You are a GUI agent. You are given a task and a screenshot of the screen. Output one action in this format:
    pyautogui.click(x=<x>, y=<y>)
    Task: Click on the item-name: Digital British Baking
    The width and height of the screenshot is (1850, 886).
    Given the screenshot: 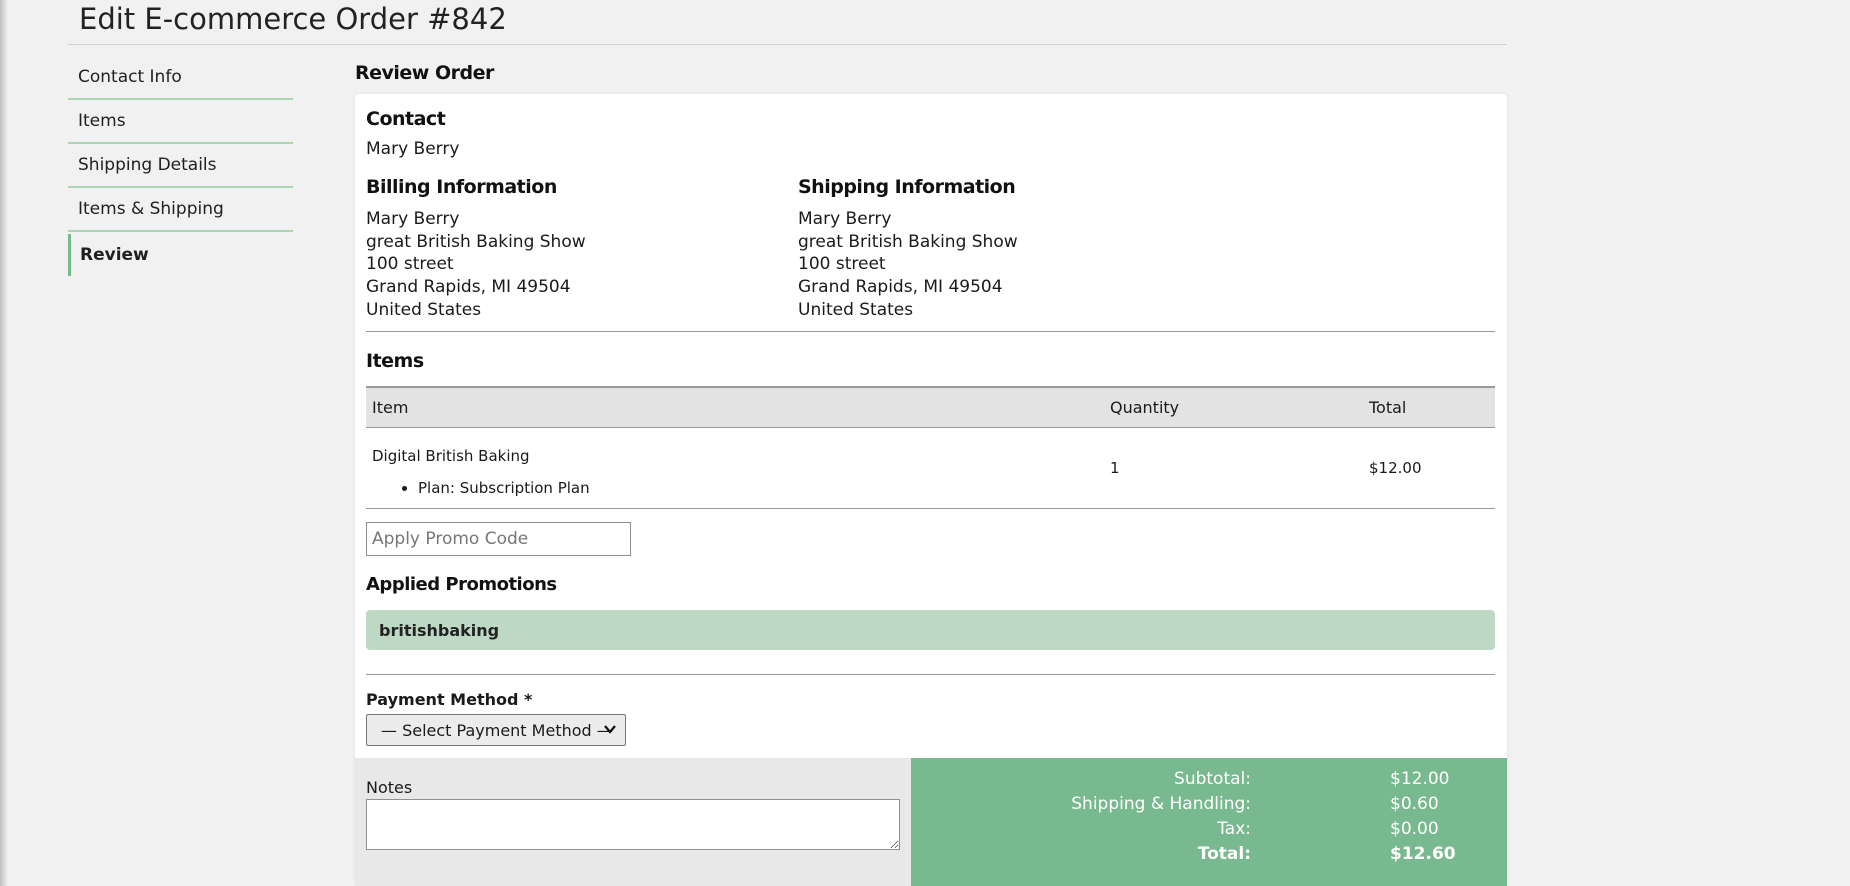 What is the action you would take?
    pyautogui.click(x=451, y=456)
    